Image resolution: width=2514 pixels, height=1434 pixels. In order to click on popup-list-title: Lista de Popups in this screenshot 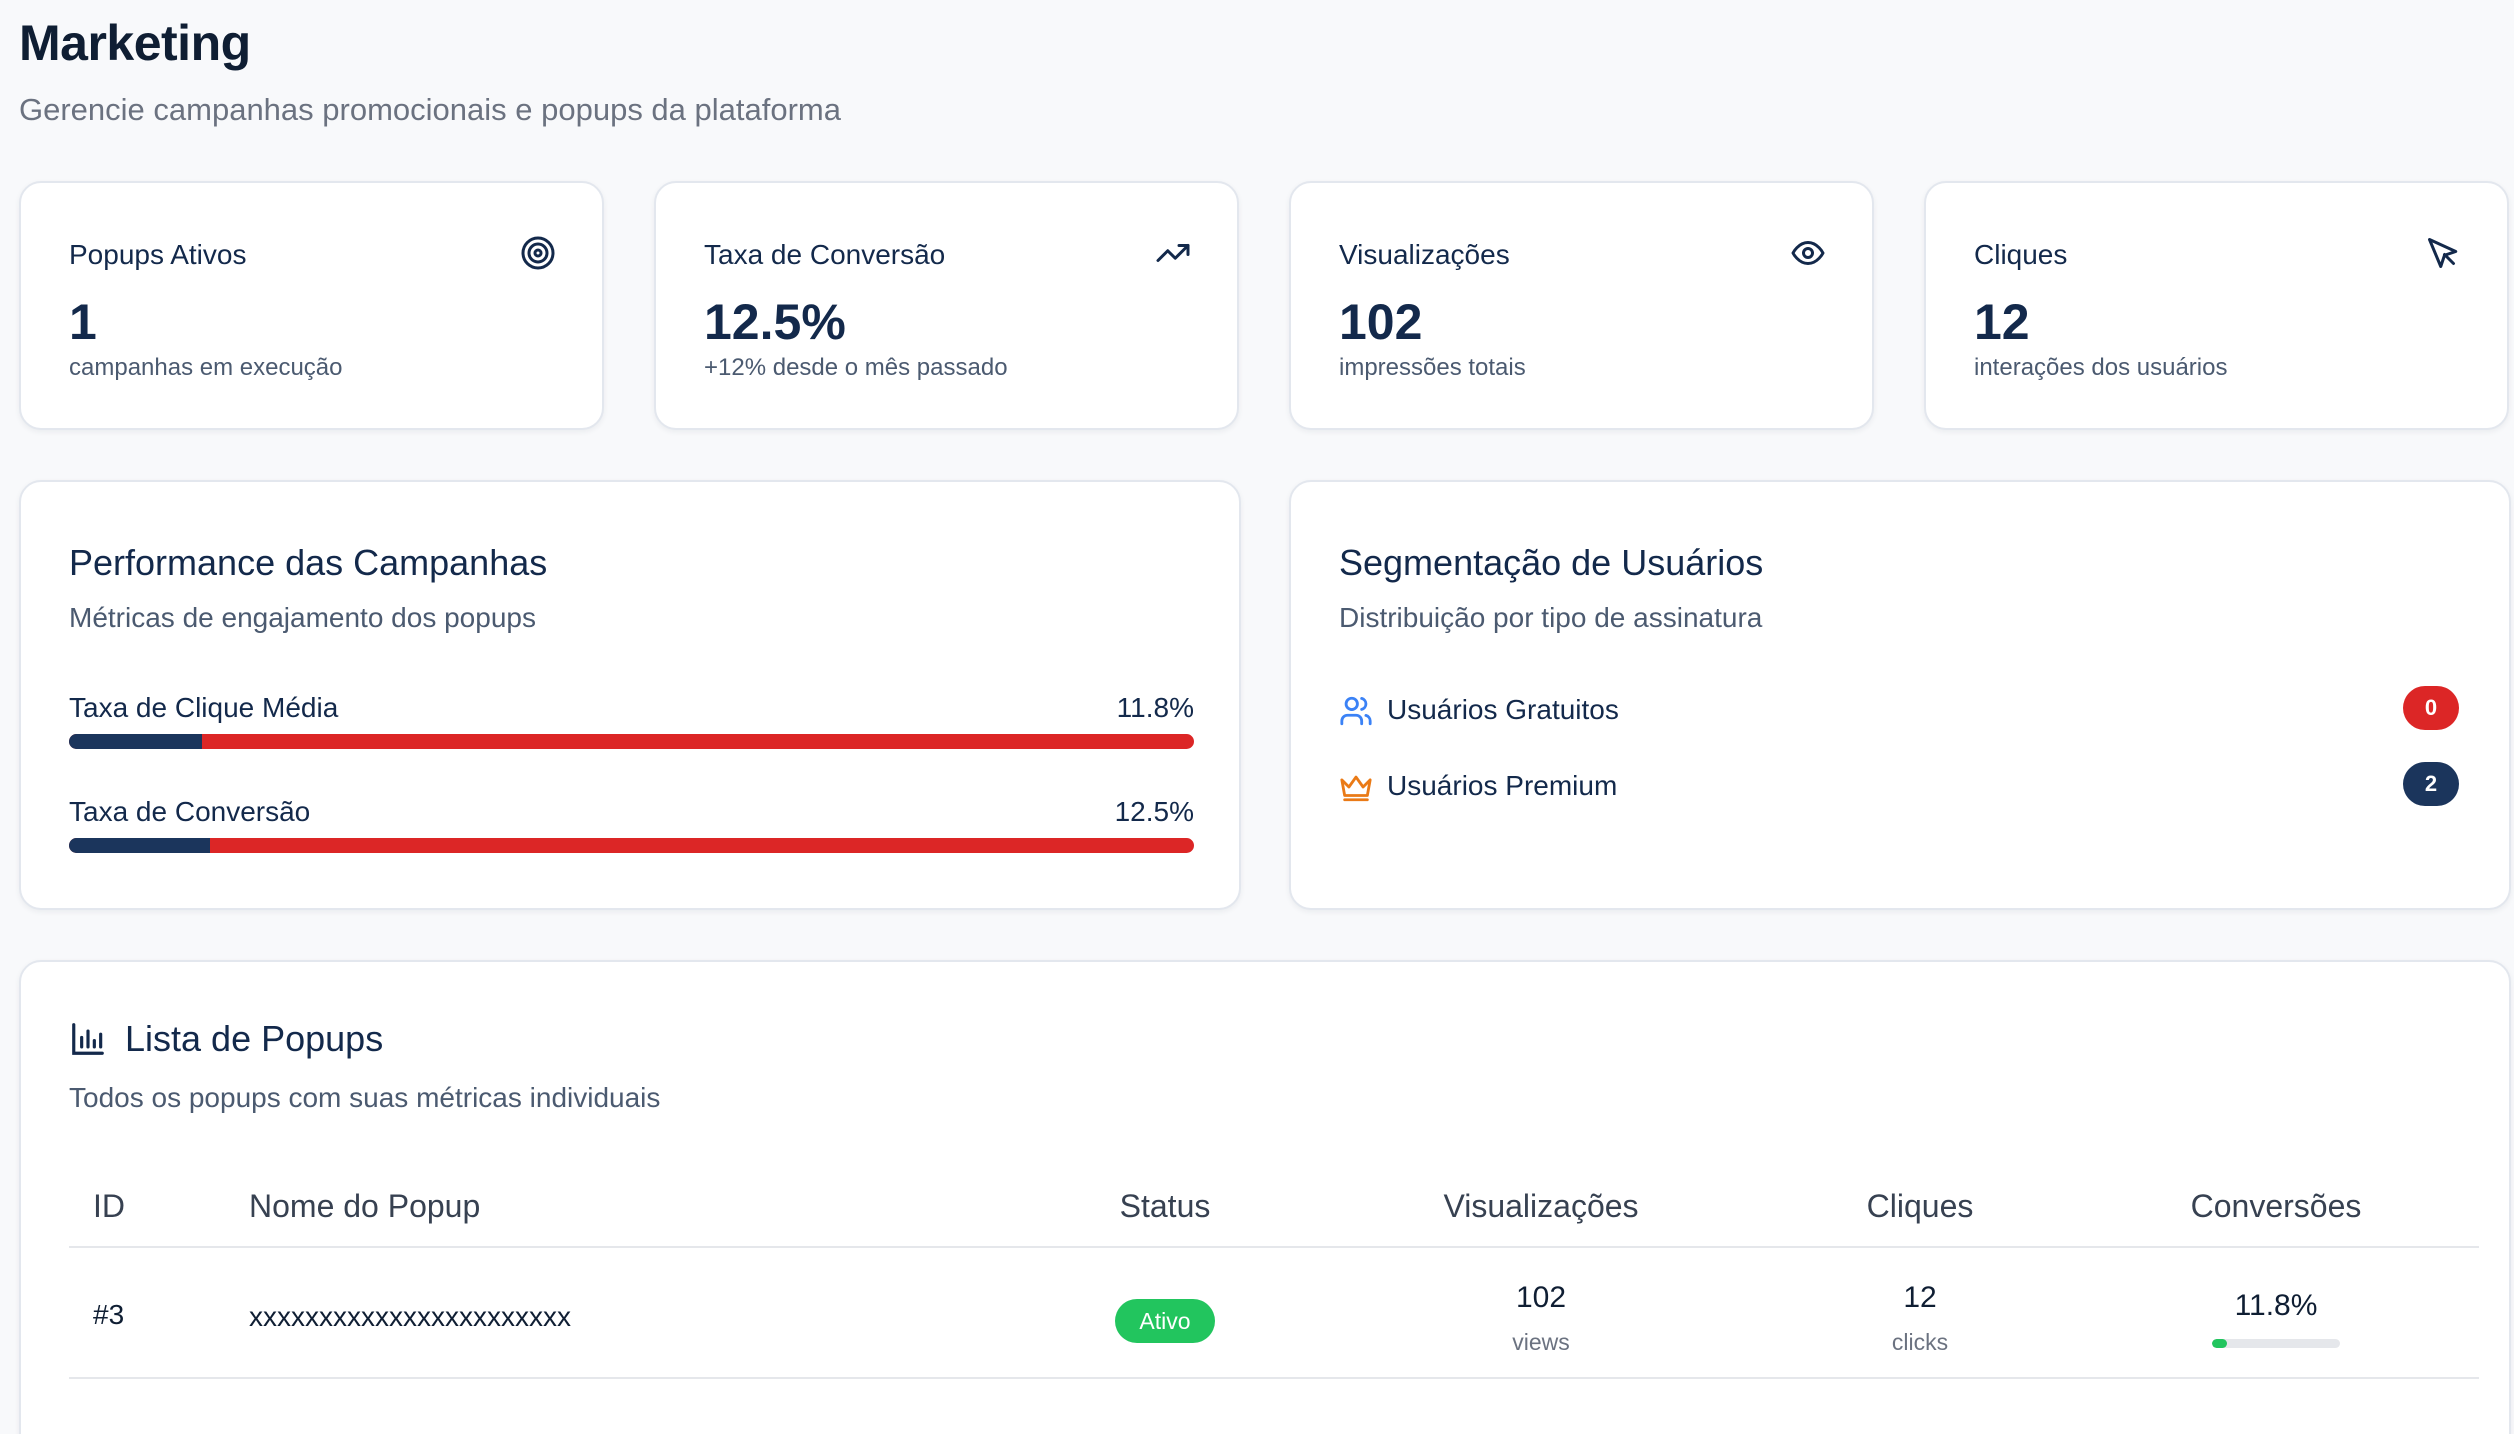, I will do `click(254, 1038)`.